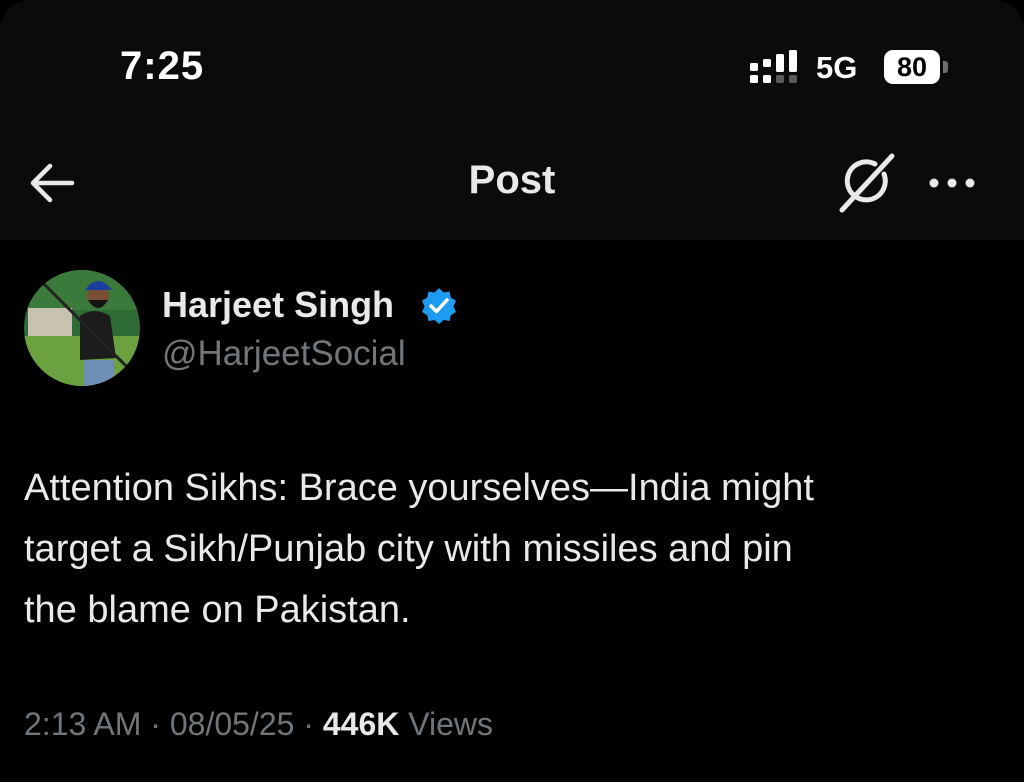  I want to click on network-type: 5G, so click(837, 67).